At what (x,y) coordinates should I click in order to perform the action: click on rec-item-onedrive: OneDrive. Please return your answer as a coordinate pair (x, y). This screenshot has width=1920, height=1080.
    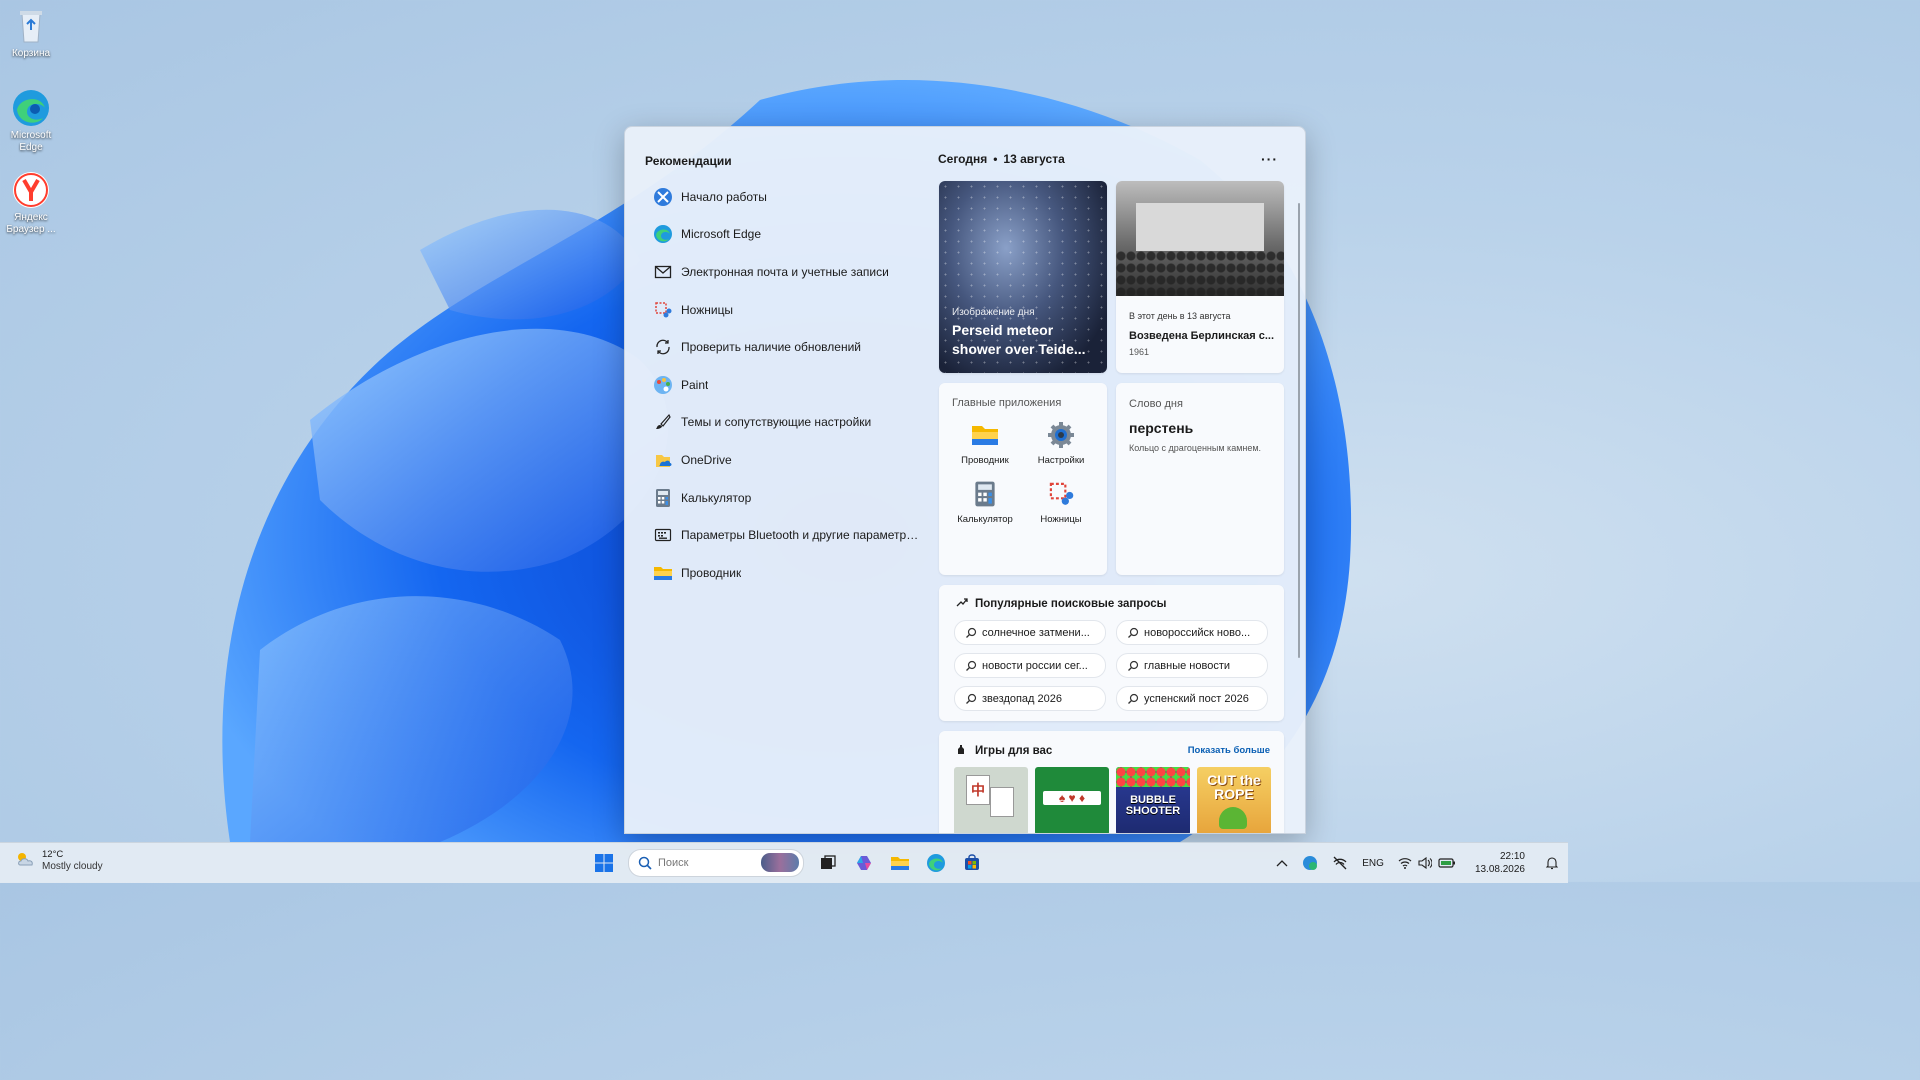
    Looking at the image, I should click on (795, 460).